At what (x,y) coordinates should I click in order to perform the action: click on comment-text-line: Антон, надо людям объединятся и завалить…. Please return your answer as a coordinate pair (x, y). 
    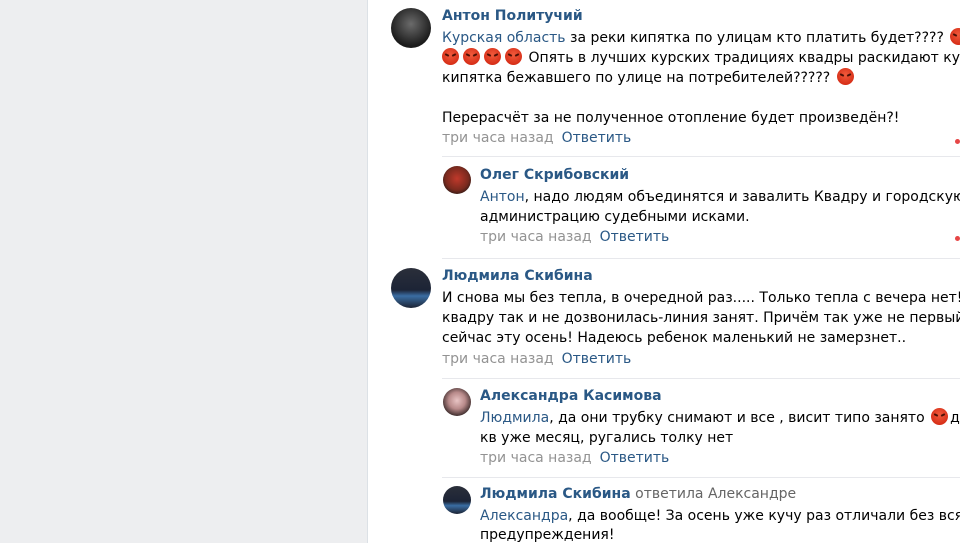
    Looking at the image, I should click on (720, 197).